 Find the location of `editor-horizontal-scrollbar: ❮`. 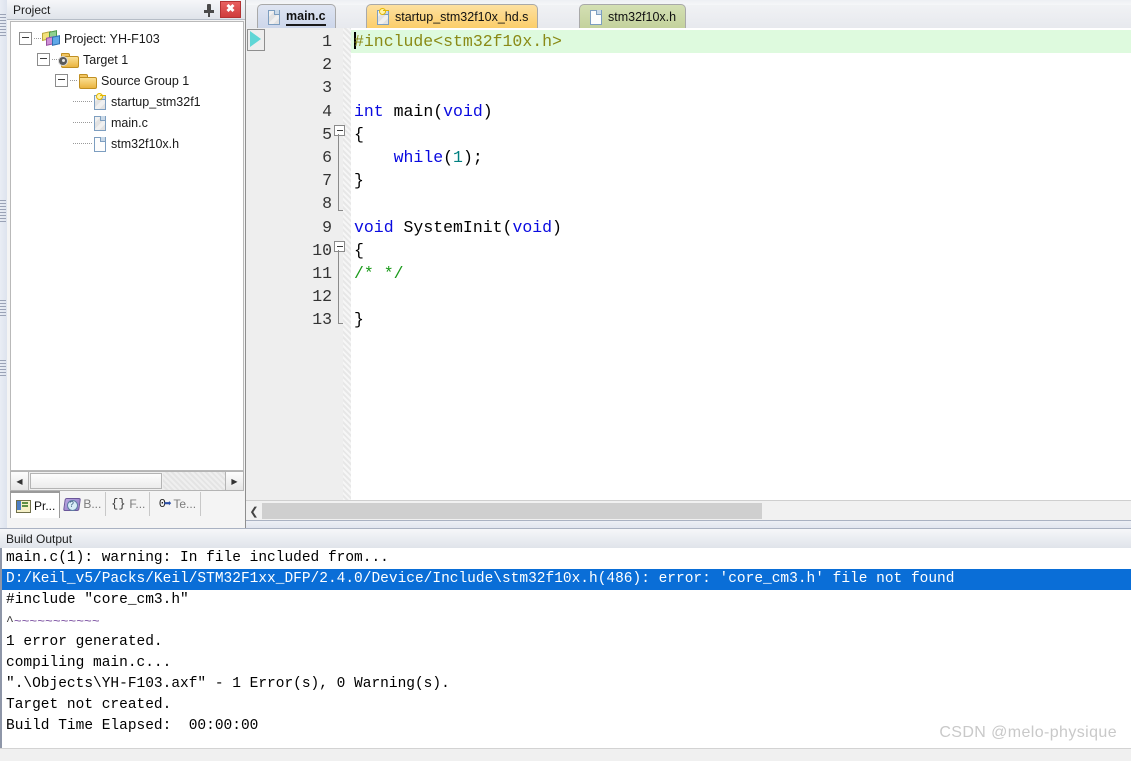

editor-horizontal-scrollbar: ❮ is located at coordinates (688, 510).